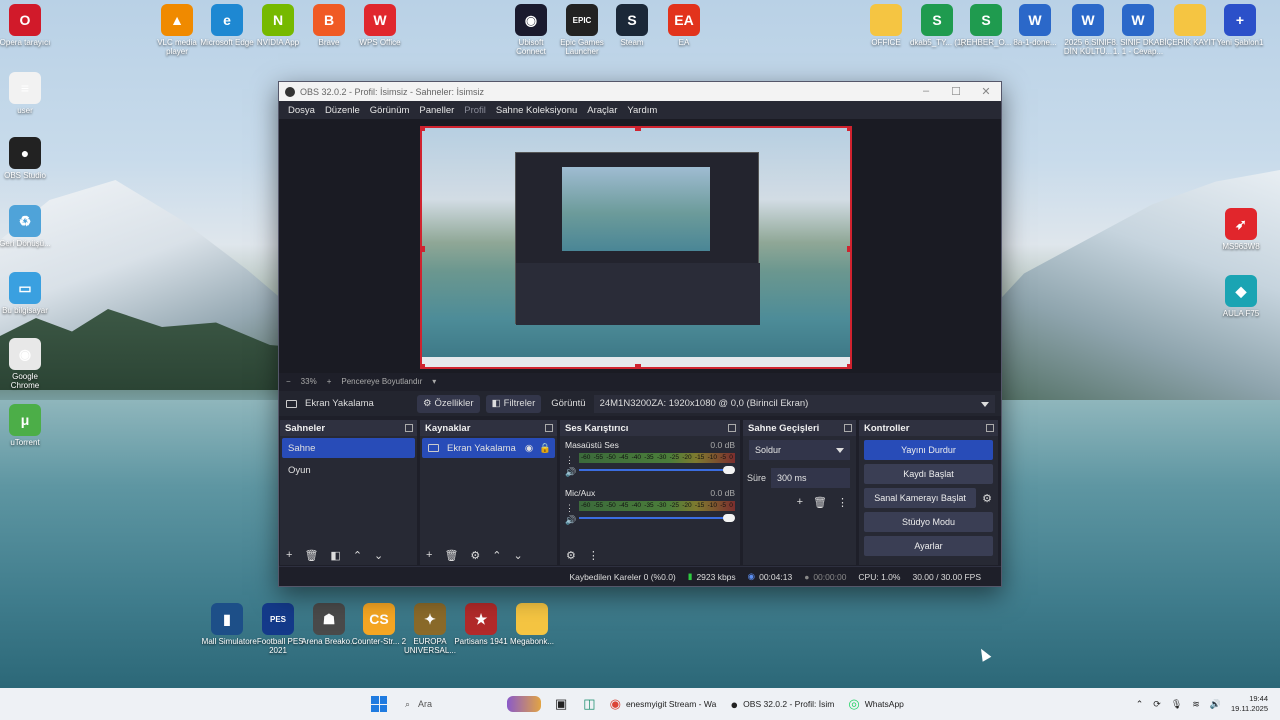 The width and height of the screenshot is (1280, 720). What do you see at coordinates (423, 365) in the screenshot?
I see `resize-handle-bl` at bounding box center [423, 365].